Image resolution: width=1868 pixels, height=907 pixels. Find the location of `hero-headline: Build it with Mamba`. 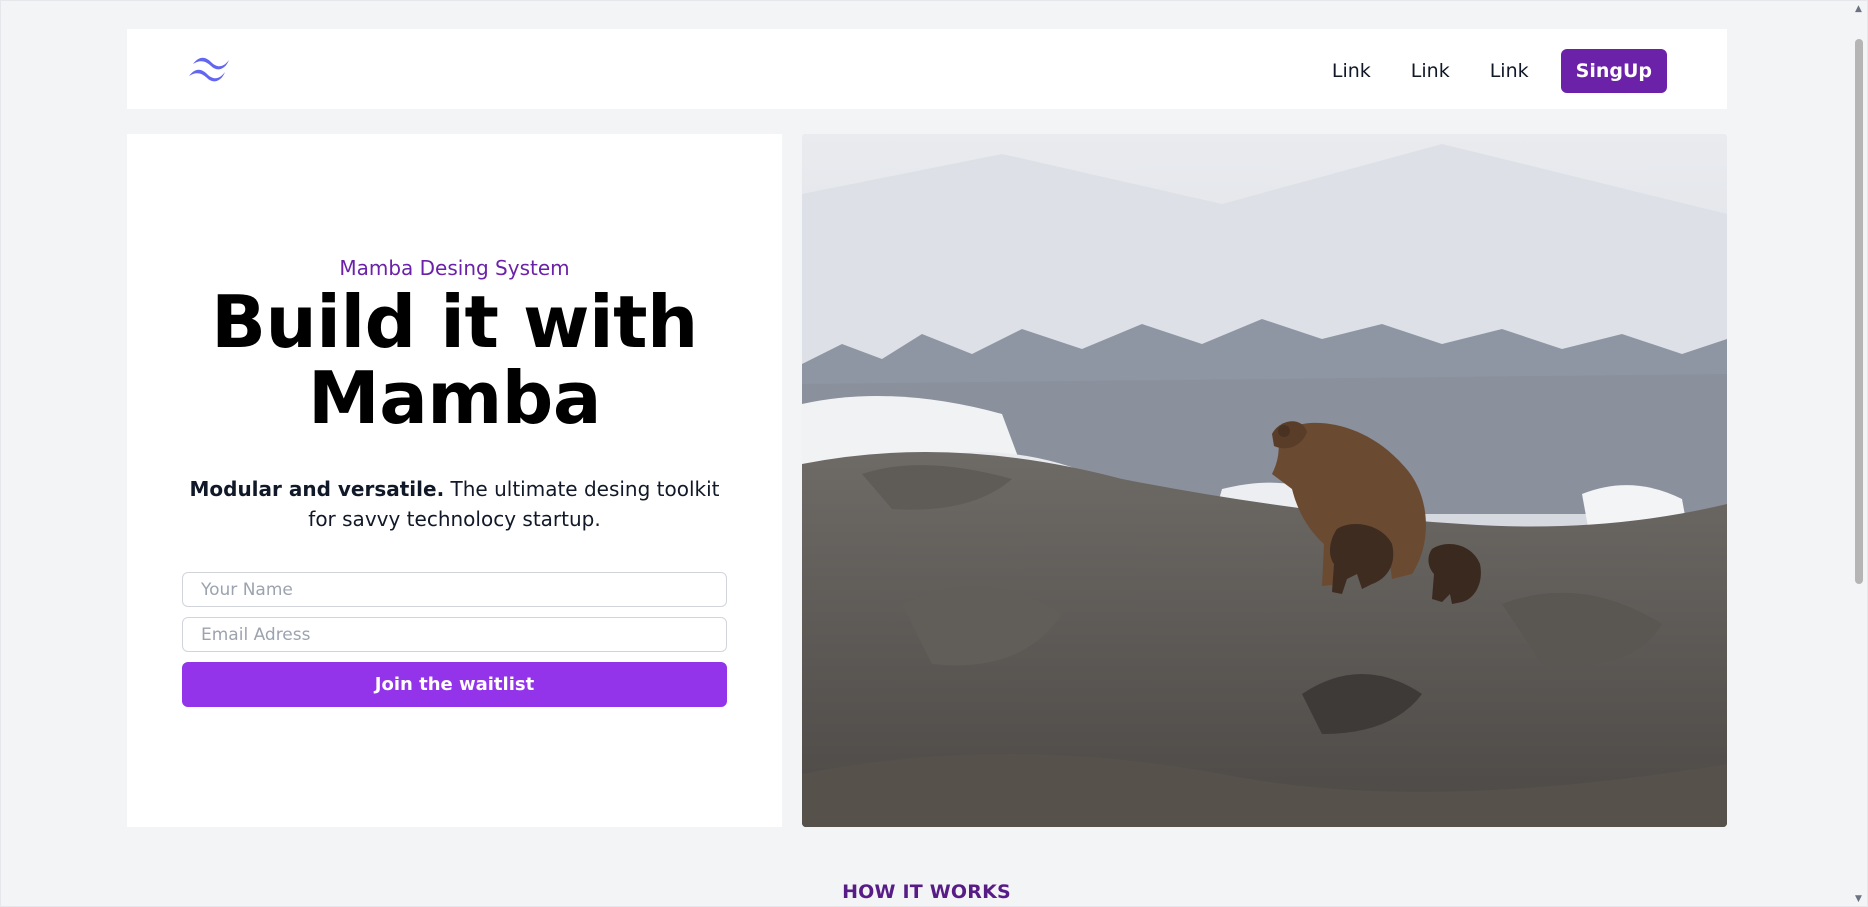

hero-headline: Build it with Mamba is located at coordinates (454, 360).